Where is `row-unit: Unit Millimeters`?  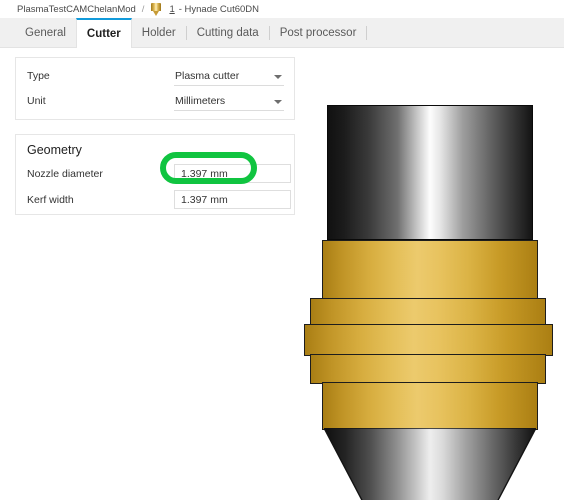 row-unit: Unit Millimeters is located at coordinates (155, 102).